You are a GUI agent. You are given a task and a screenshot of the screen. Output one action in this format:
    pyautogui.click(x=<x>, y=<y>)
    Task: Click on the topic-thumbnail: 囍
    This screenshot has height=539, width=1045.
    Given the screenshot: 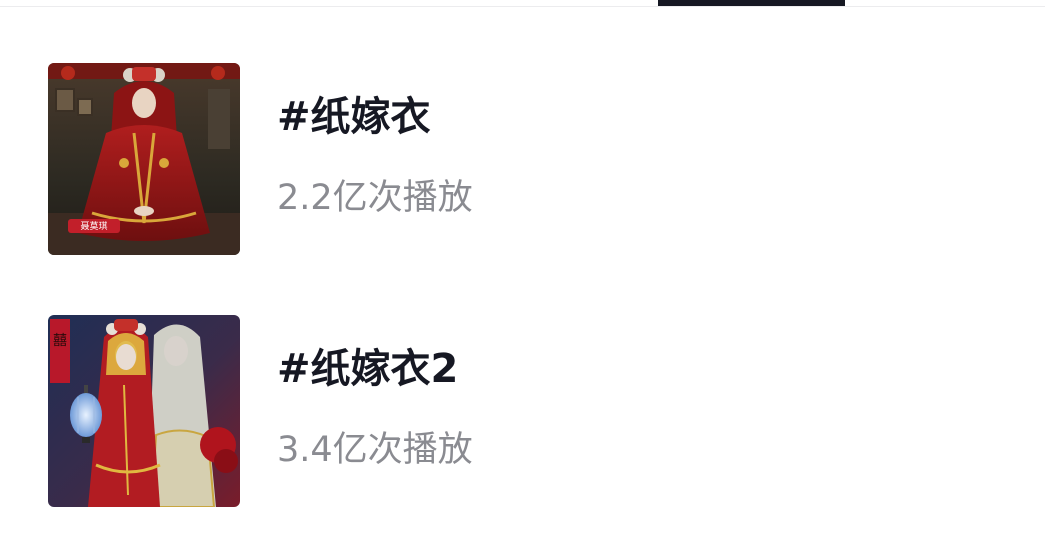 What is the action you would take?
    pyautogui.click(x=144, y=411)
    